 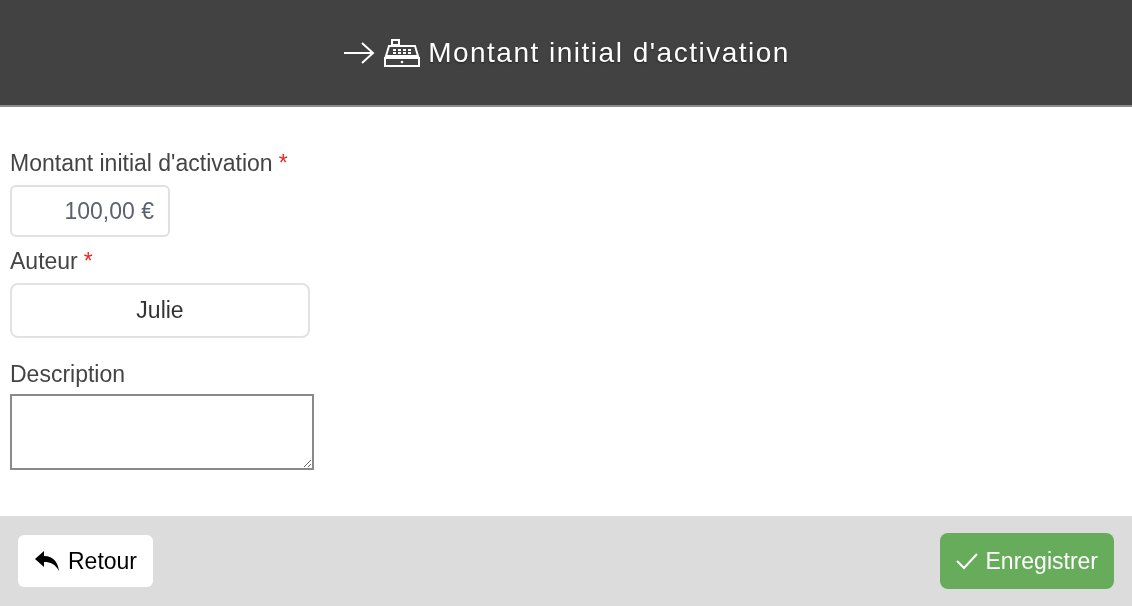 I want to click on arrow-icon, so click(x=359, y=52).